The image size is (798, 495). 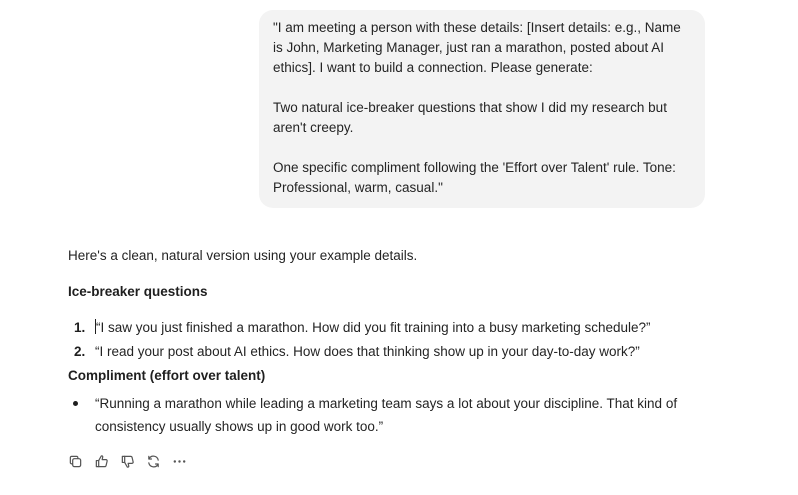 I want to click on dislike-button, so click(x=127, y=461).